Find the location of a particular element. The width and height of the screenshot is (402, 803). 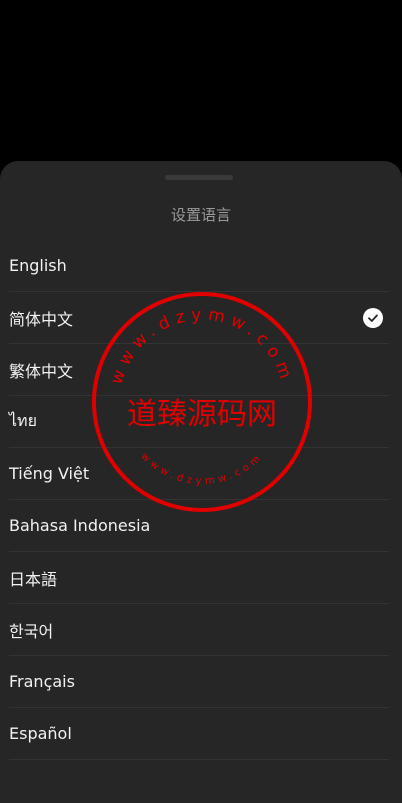

language-option-french: Français is located at coordinates (199, 682).